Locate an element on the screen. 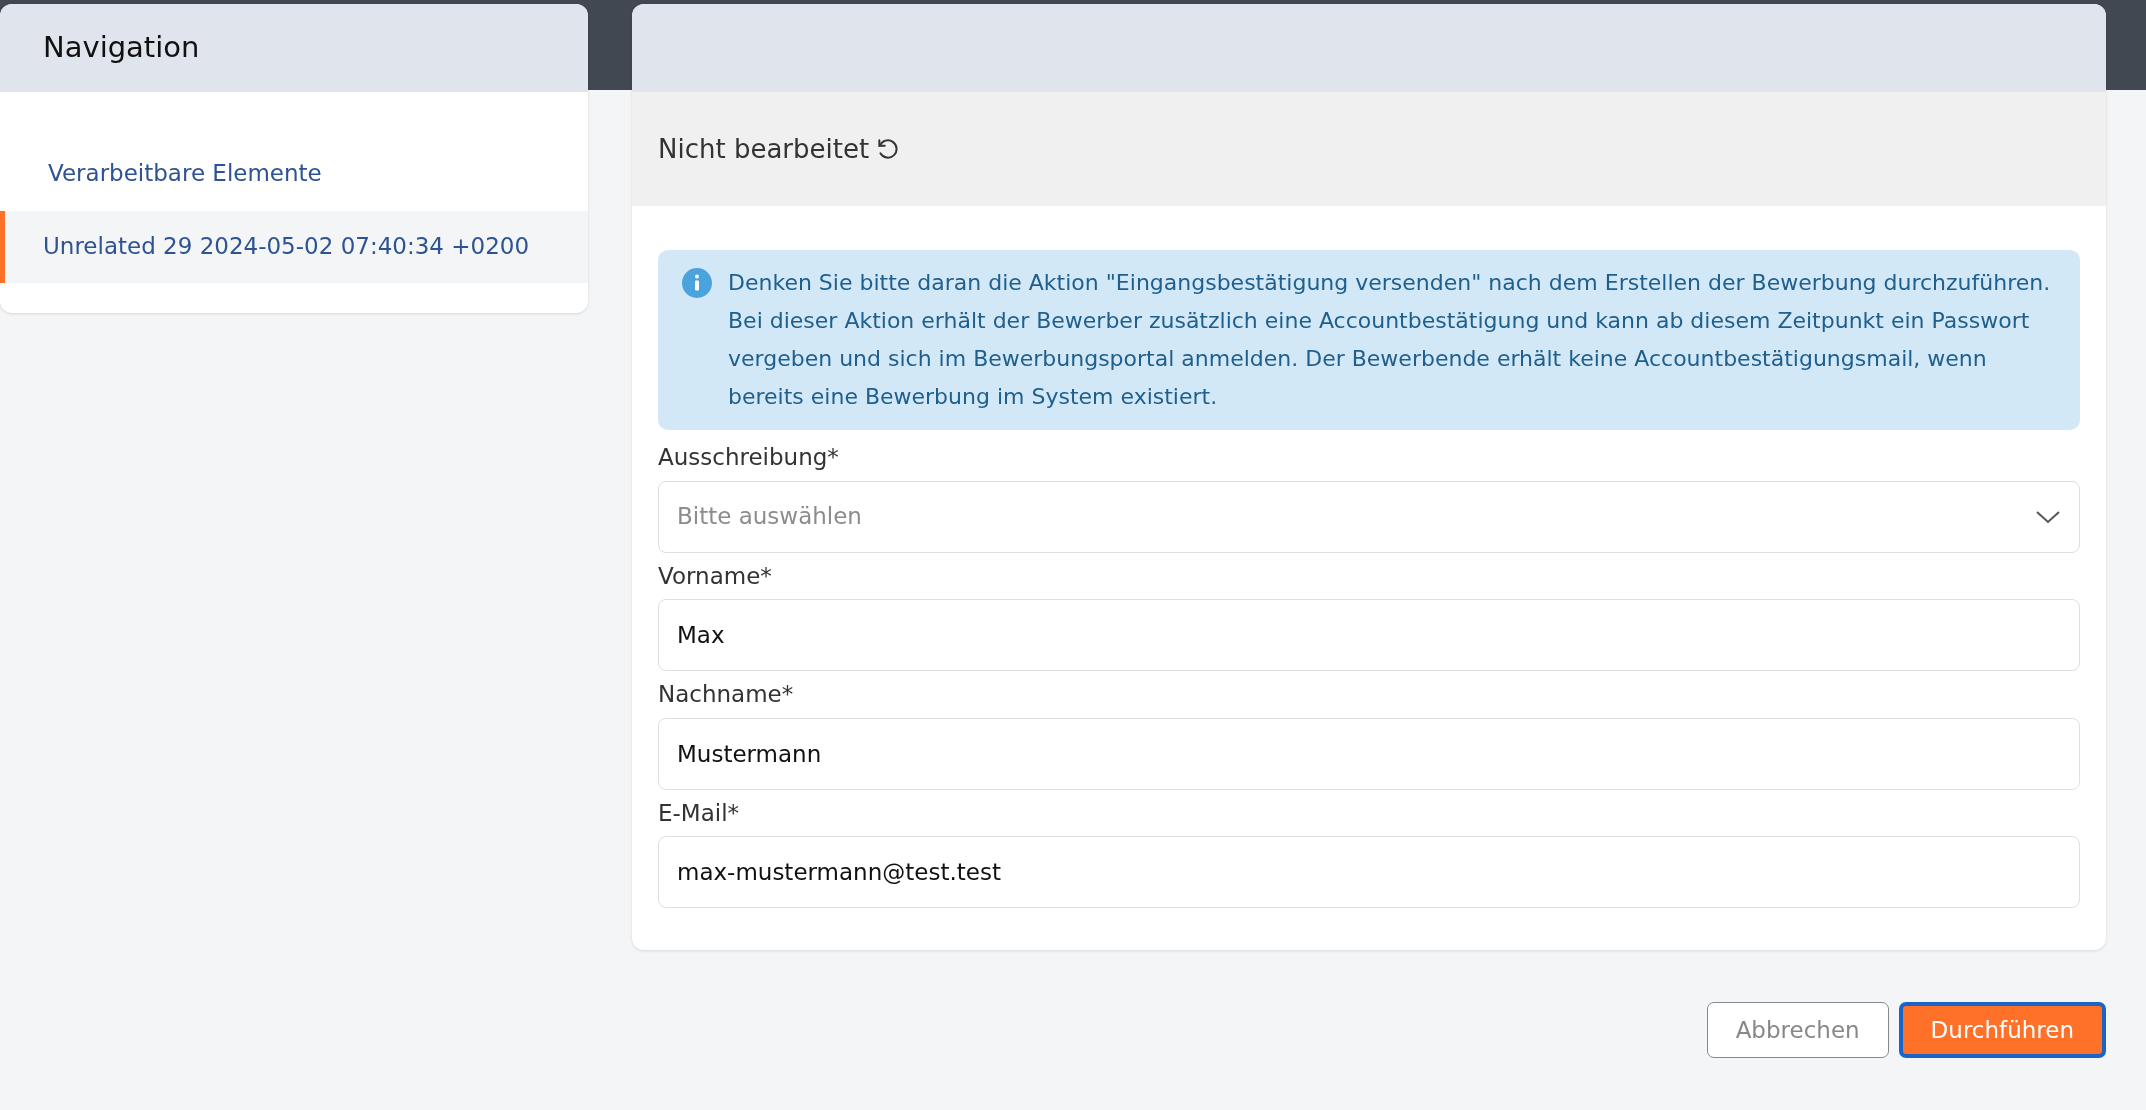 The width and height of the screenshot is (2146, 1110). field-label: E-Mail* is located at coordinates (699, 813).